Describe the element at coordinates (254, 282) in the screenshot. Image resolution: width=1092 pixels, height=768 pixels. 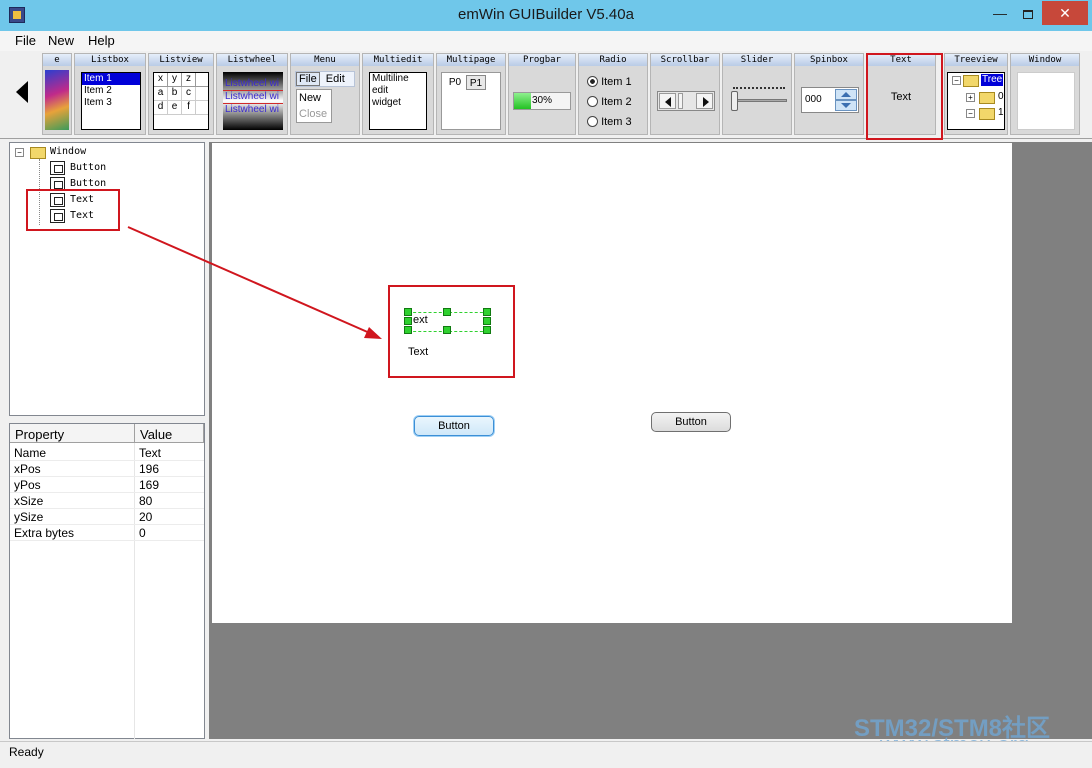
I see `annotation-arrow` at that location.